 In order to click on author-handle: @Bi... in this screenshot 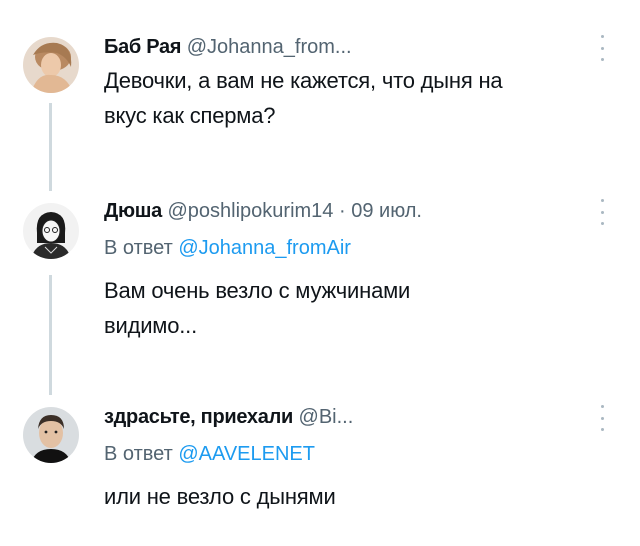, I will do `click(326, 417)`.